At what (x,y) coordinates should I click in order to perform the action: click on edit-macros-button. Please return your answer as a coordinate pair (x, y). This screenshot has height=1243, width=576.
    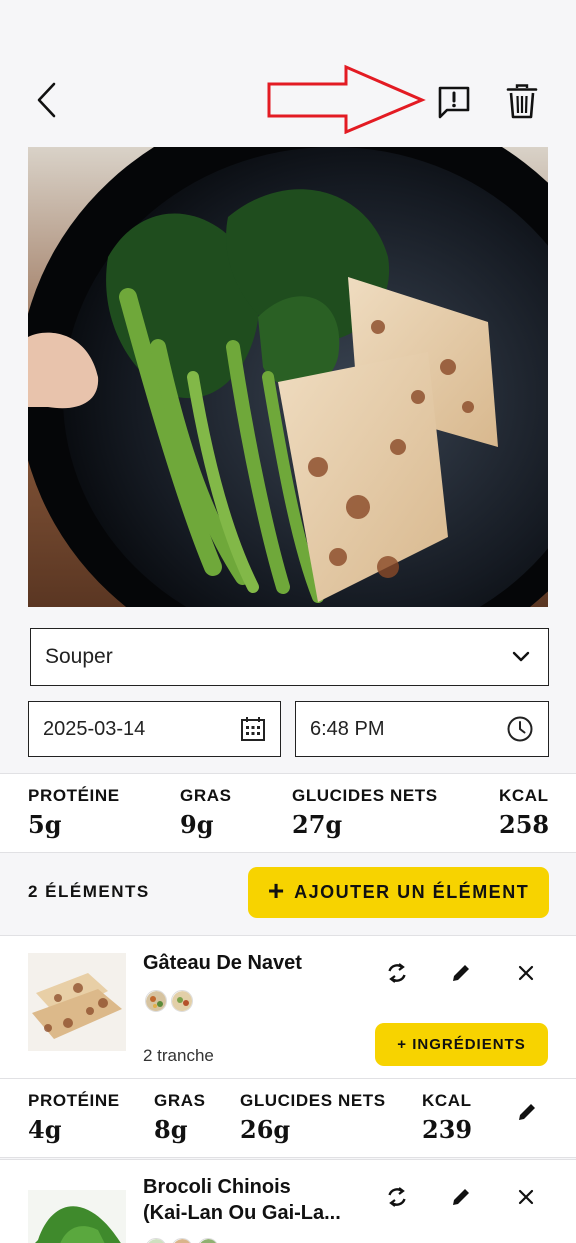
    Looking at the image, I should click on (527, 1112).